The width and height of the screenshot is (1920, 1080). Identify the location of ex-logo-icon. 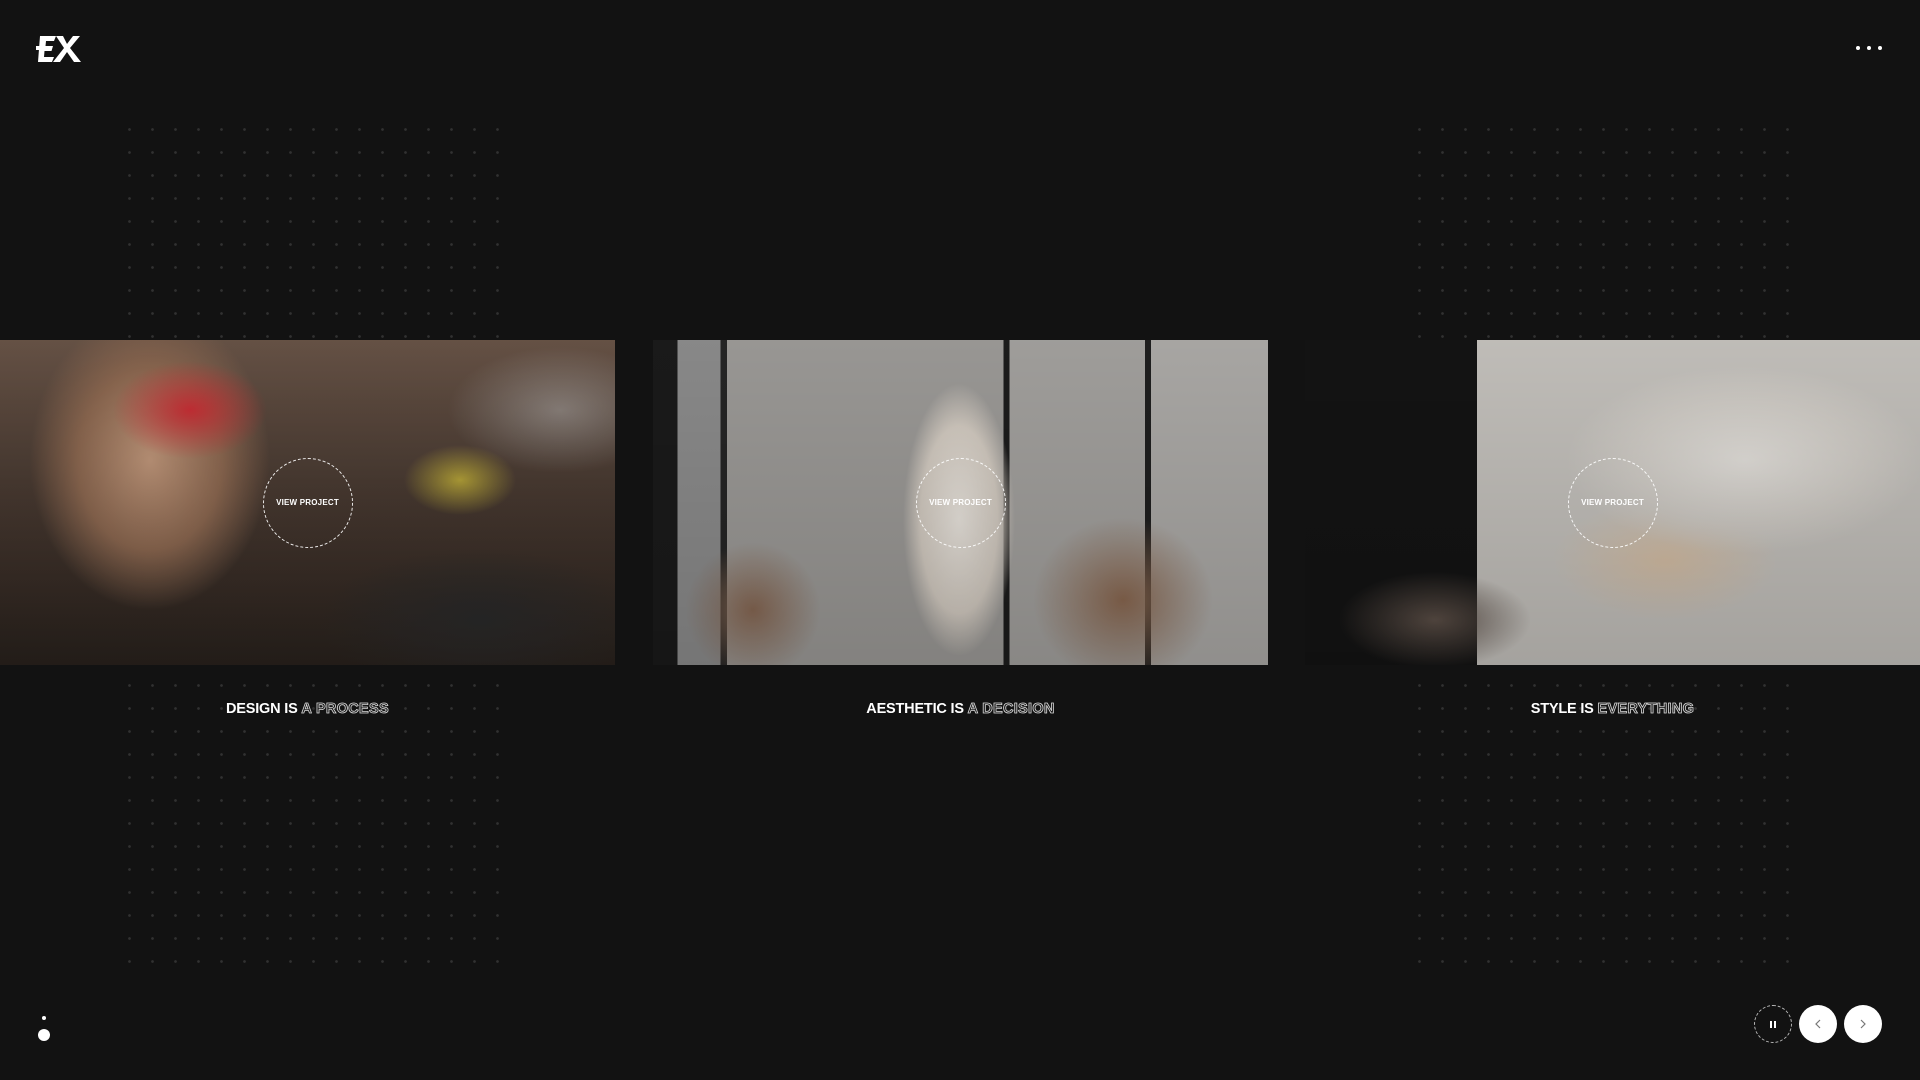
(59, 49).